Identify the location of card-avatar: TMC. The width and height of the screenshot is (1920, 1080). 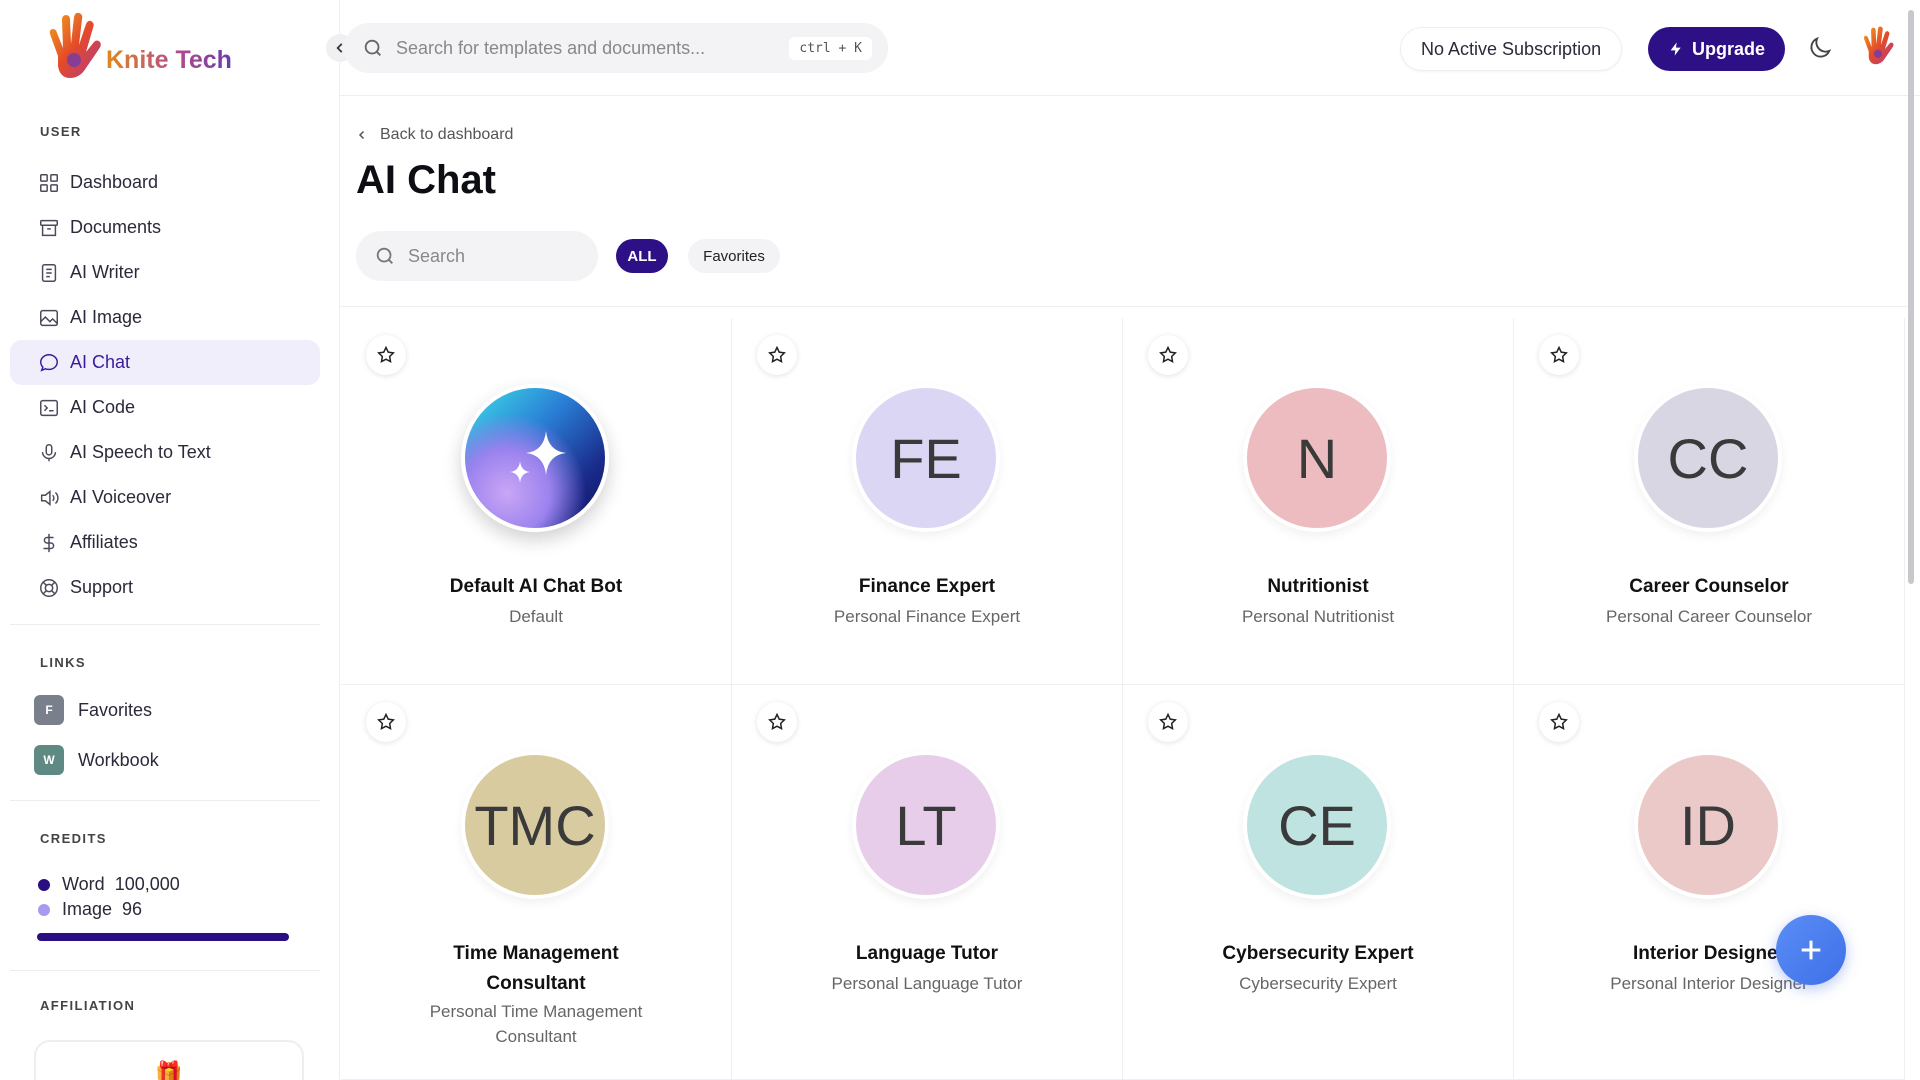
(535, 825).